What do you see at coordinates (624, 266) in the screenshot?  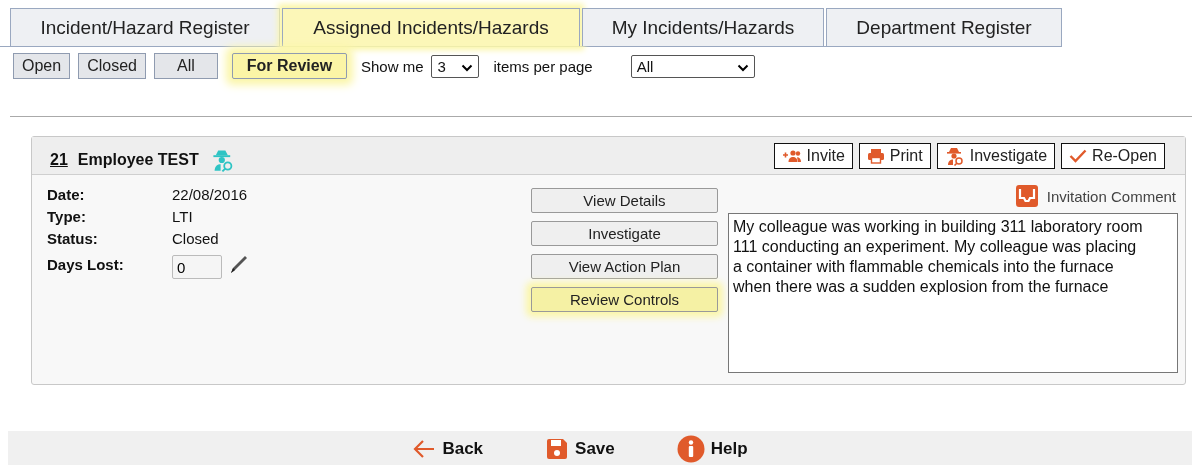 I see `action-button: View Action Plan` at bounding box center [624, 266].